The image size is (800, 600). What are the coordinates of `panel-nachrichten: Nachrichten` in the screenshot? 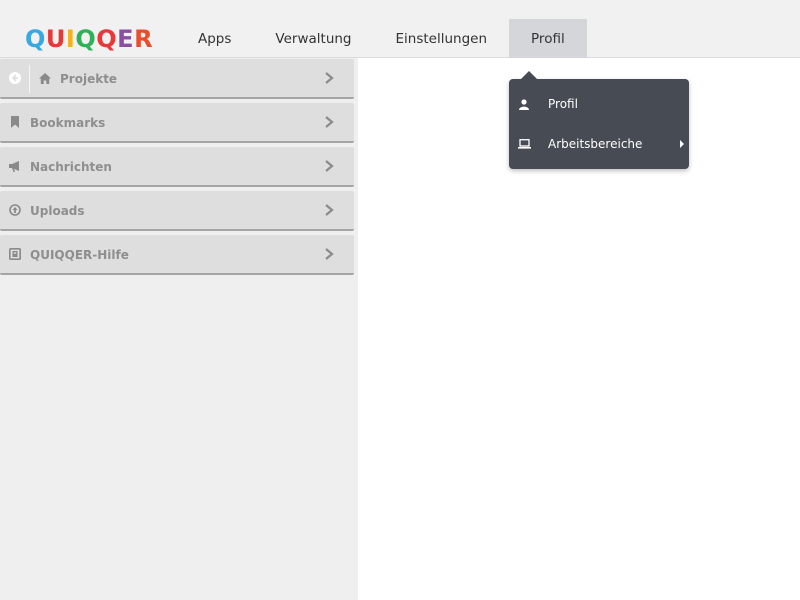 It's located at (177, 167).